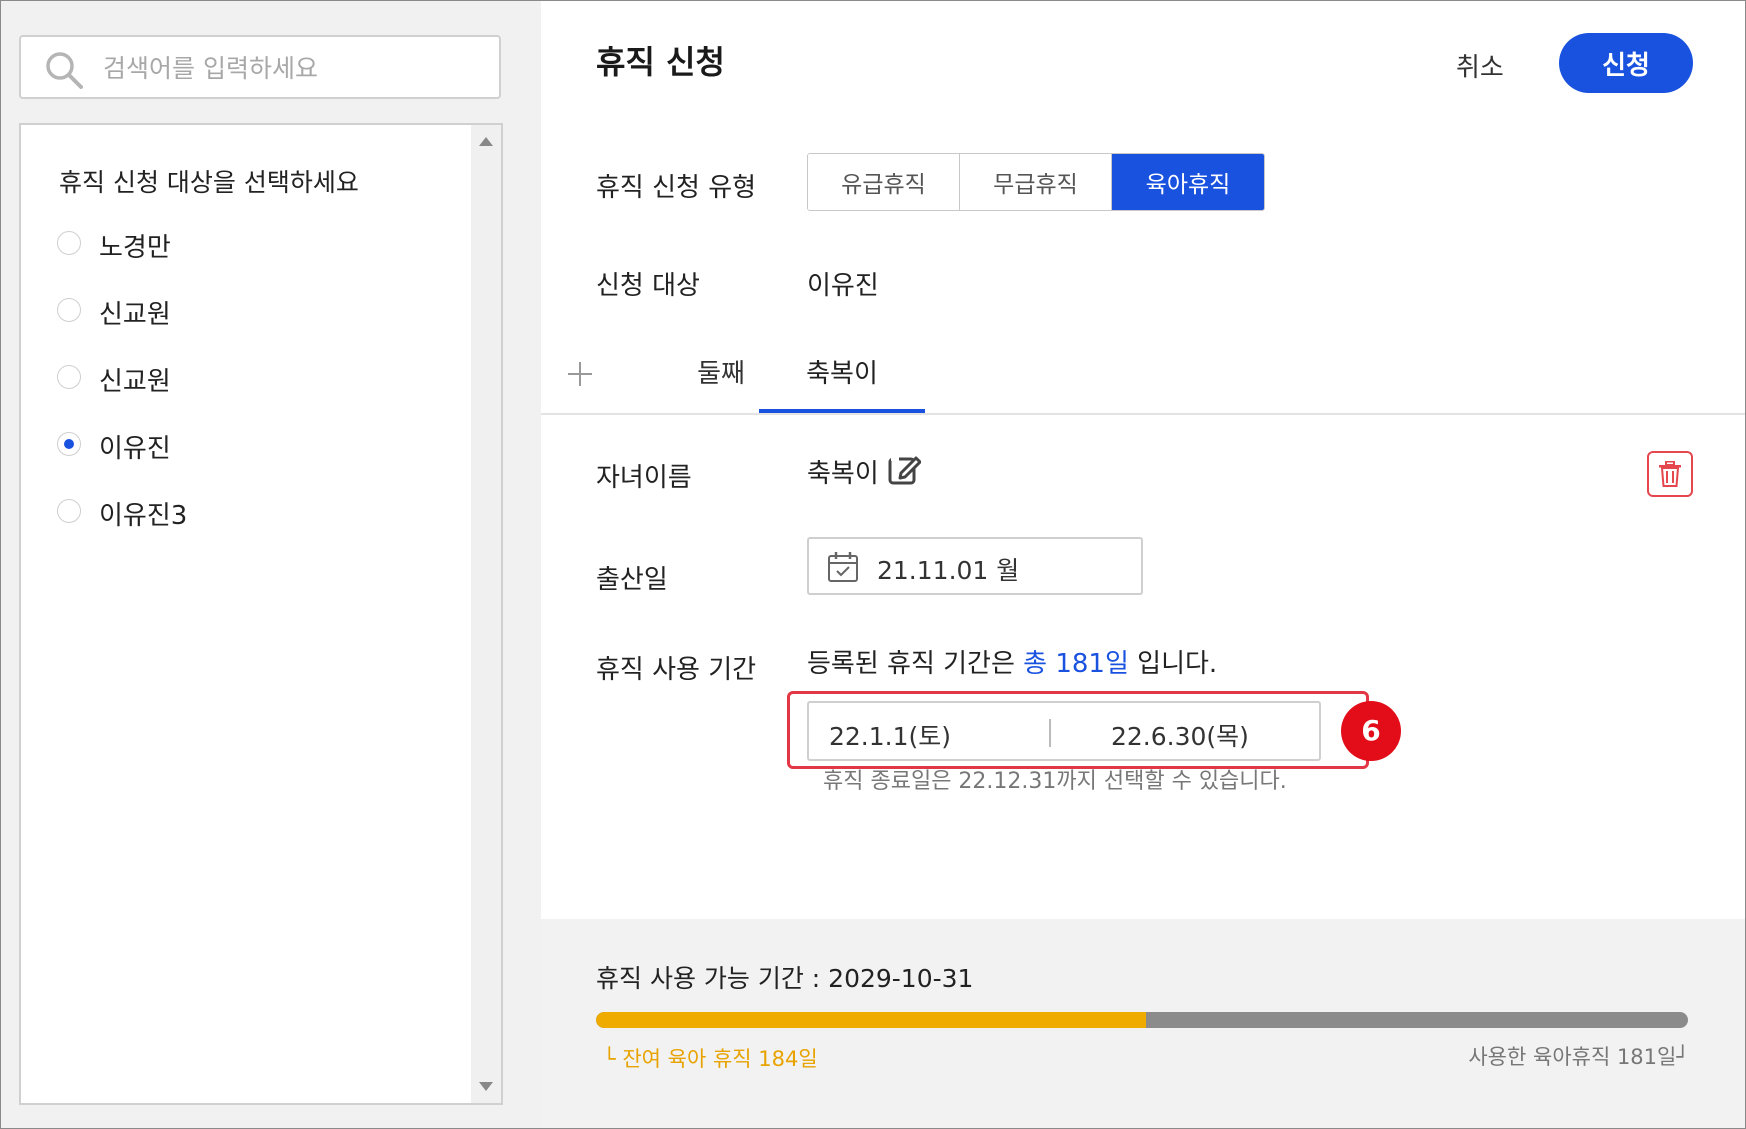 This screenshot has width=1746, height=1129. What do you see at coordinates (486, 614) in the screenshot?
I see `list-scrollbar` at bounding box center [486, 614].